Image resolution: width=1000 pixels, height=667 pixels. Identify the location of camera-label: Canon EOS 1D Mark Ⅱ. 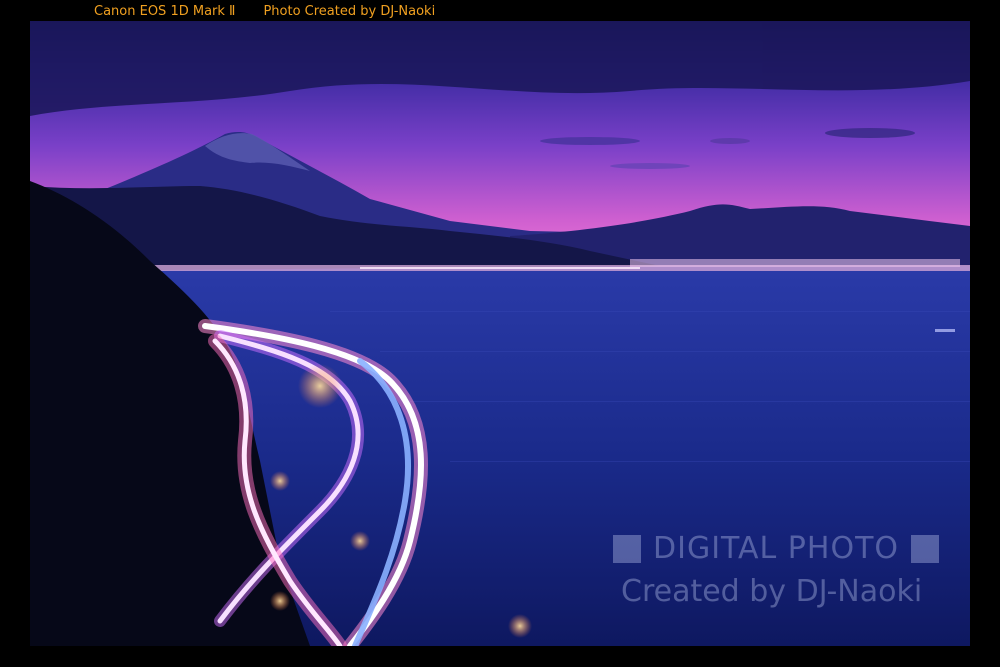
(165, 11).